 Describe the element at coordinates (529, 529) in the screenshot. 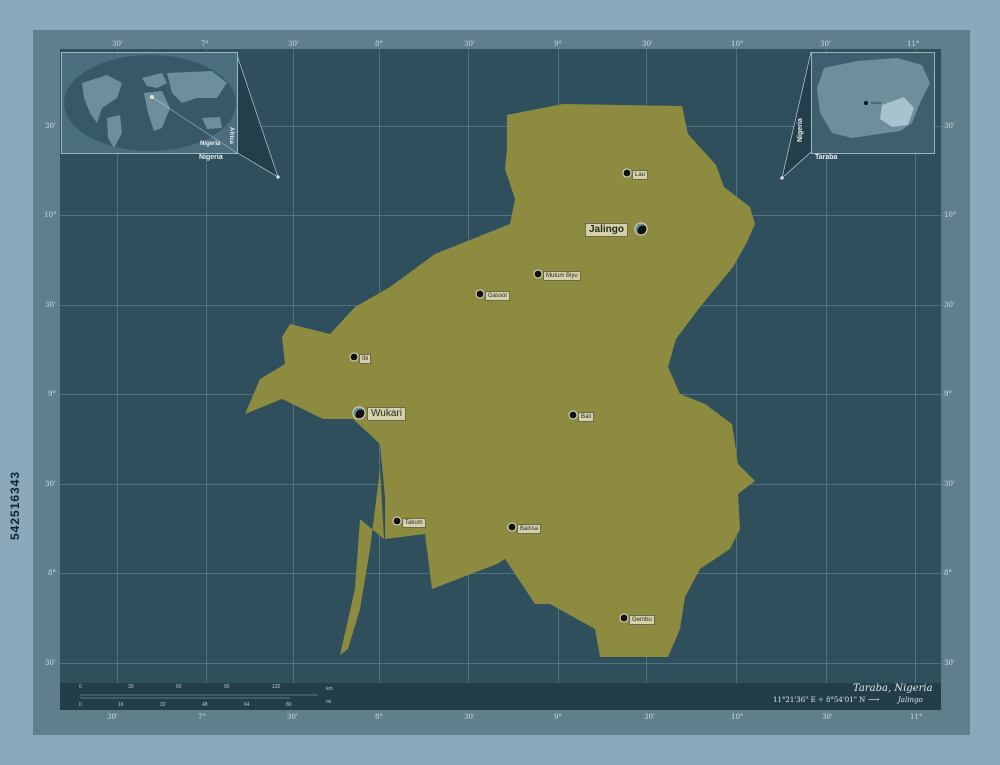

I see `city-label-baissa: Baissa` at that location.